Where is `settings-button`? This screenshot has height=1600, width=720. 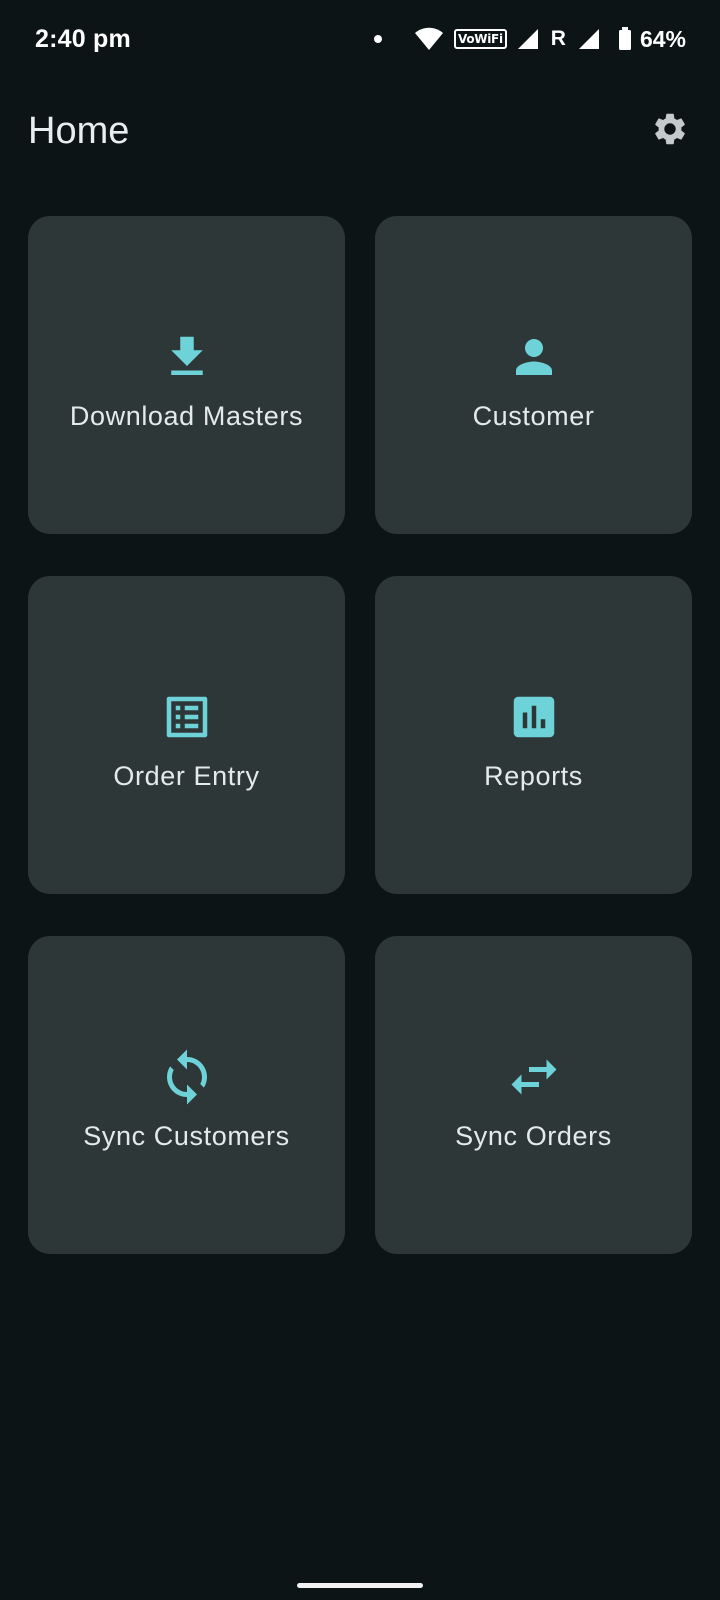
settings-button is located at coordinates (670, 131).